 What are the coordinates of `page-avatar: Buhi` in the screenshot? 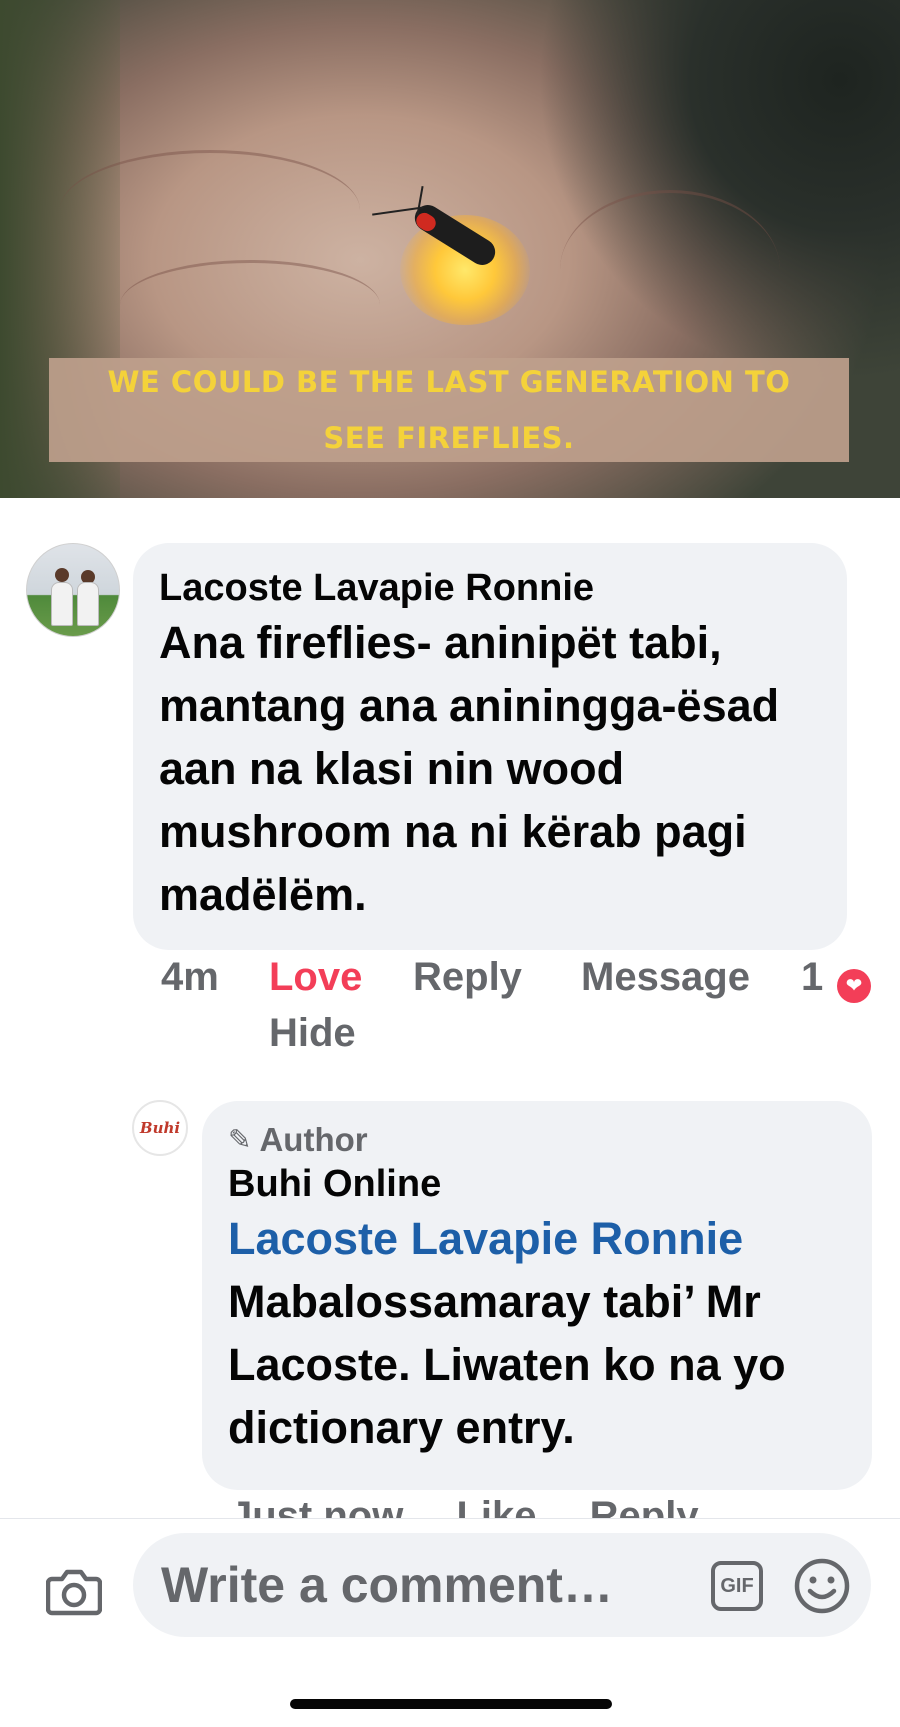 It's located at (160, 1128).